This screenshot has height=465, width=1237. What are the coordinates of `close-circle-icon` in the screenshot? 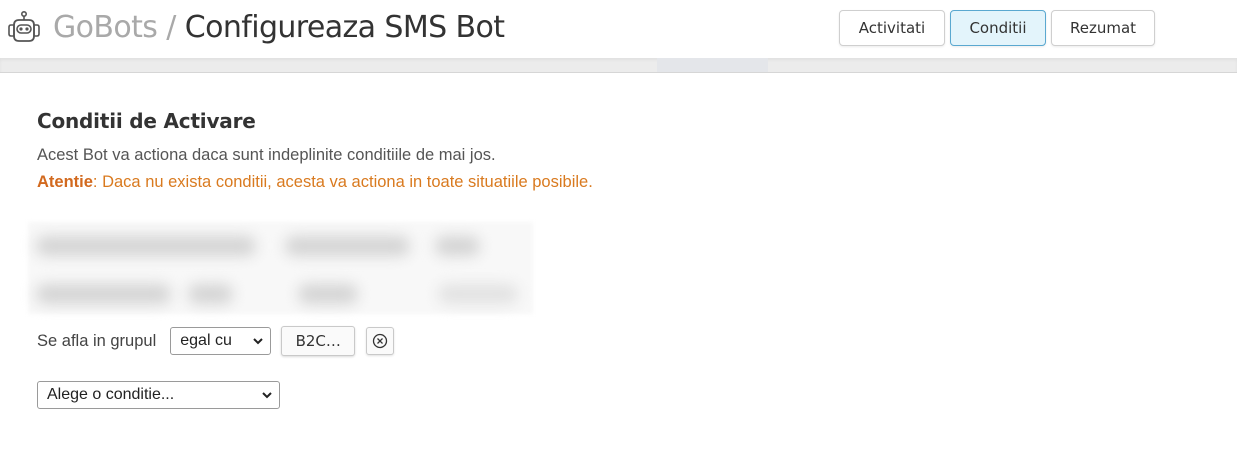 It's located at (380, 341).